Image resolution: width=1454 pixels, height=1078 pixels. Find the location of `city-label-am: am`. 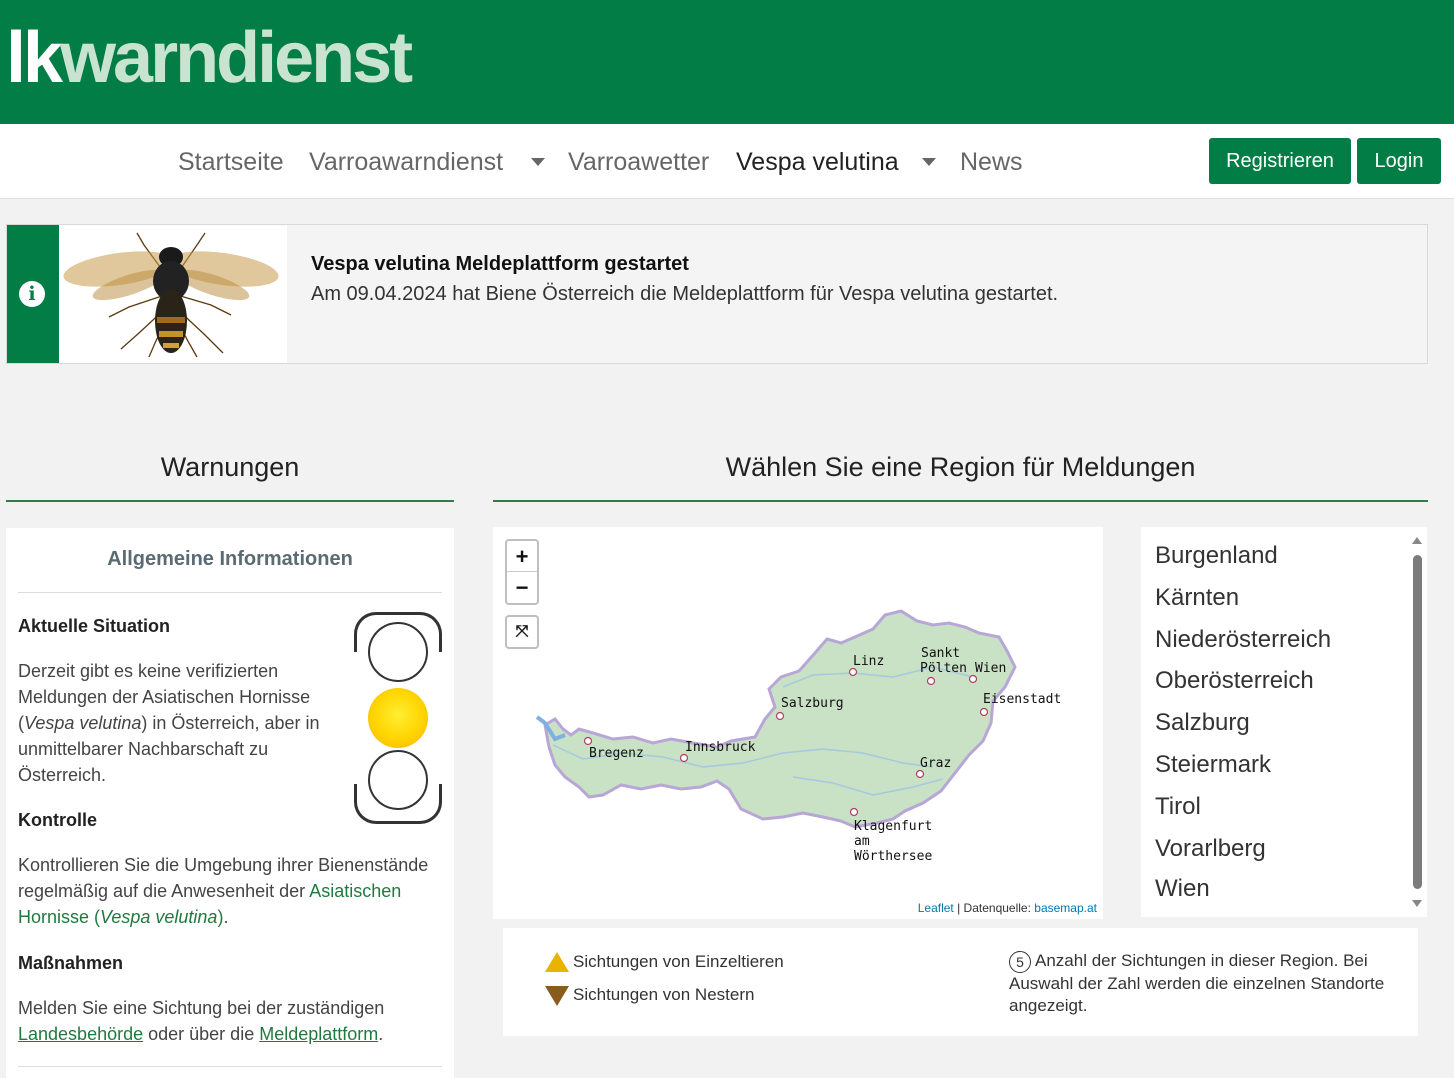

city-label-am: am is located at coordinates (862, 841).